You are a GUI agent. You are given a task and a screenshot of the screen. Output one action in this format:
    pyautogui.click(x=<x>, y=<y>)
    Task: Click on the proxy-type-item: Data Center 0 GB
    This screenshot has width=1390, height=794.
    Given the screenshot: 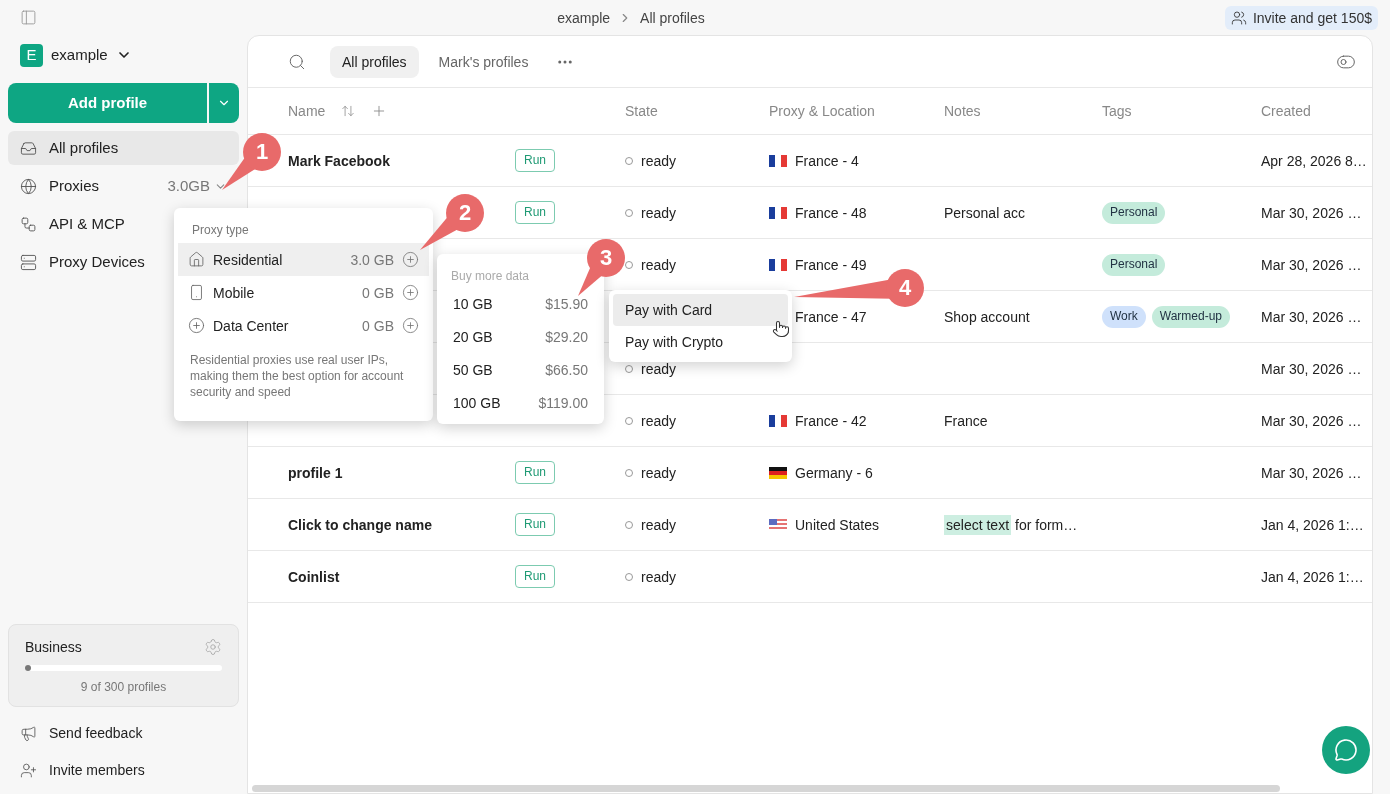 What is the action you would take?
    pyautogui.click(x=303, y=326)
    